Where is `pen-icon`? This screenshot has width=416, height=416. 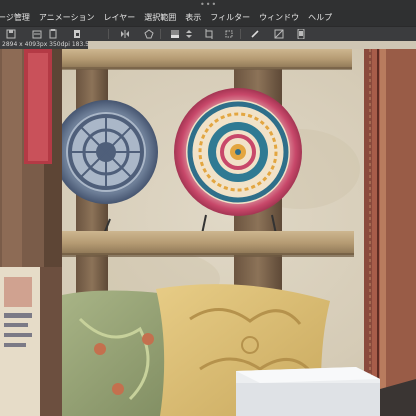 pen-icon is located at coordinates (255, 34).